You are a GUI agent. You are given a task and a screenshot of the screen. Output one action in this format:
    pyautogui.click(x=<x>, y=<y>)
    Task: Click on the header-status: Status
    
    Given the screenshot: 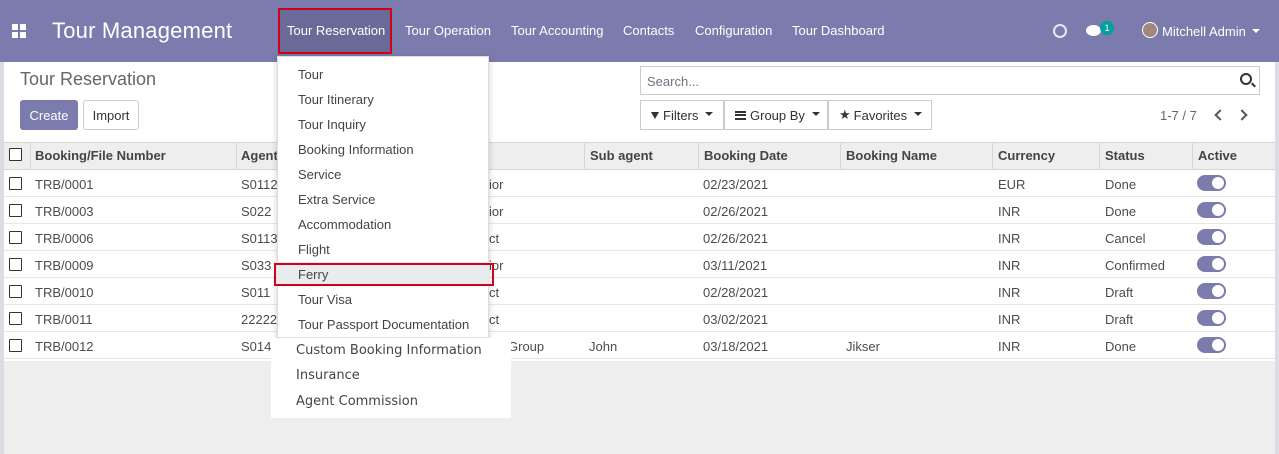 What is the action you would take?
    pyautogui.click(x=1125, y=155)
    